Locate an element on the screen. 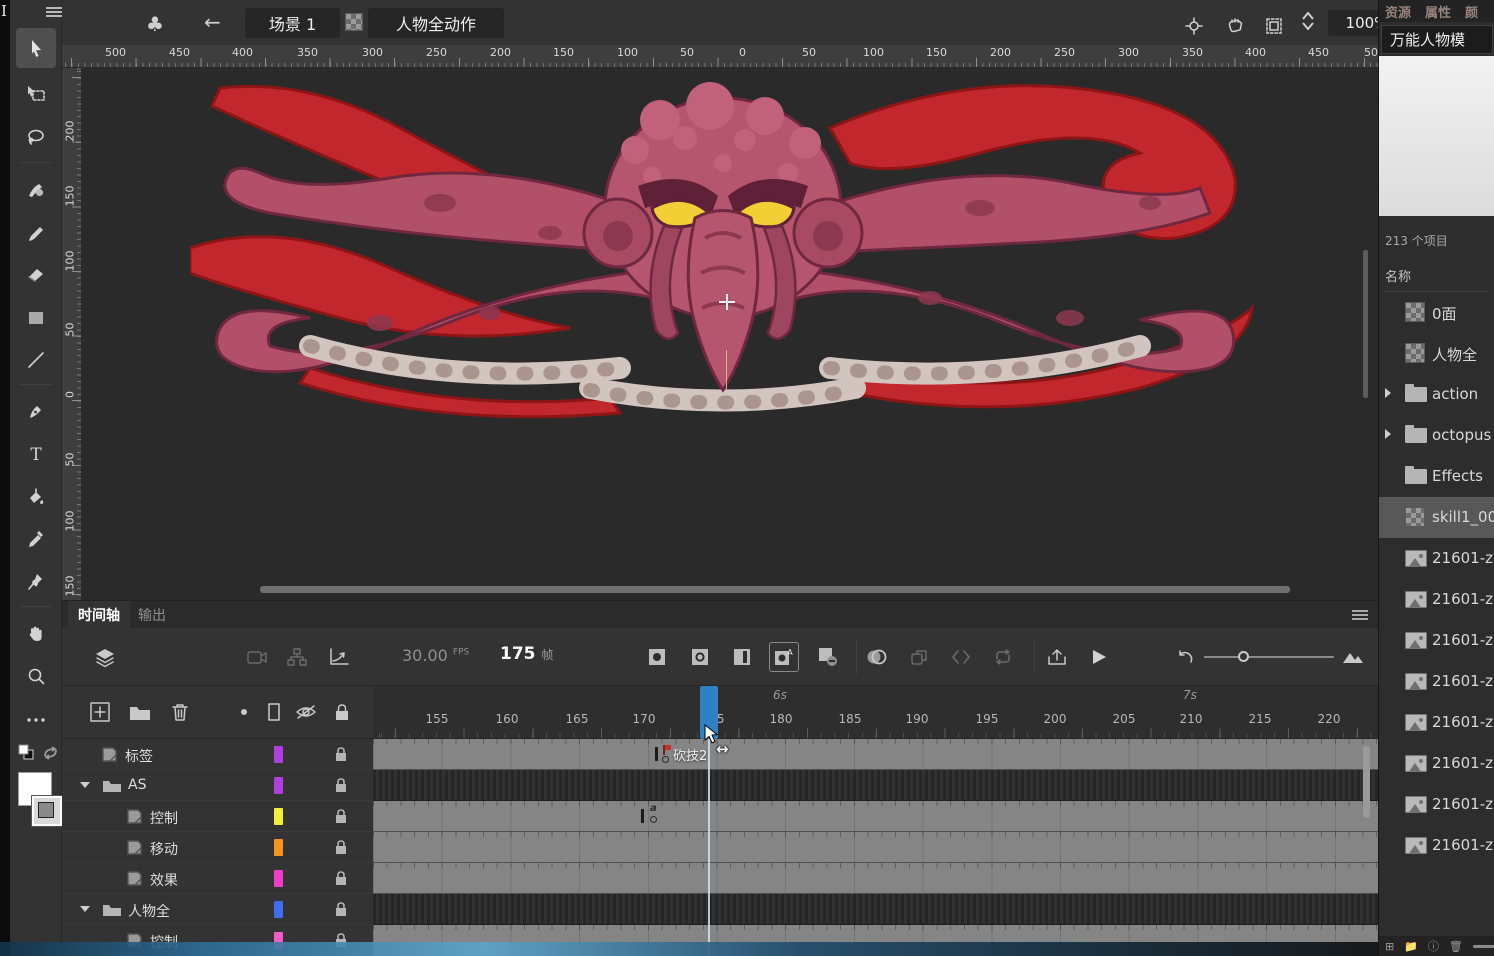 The height and width of the screenshot is (956, 1494). new-layer-button is located at coordinates (100, 712).